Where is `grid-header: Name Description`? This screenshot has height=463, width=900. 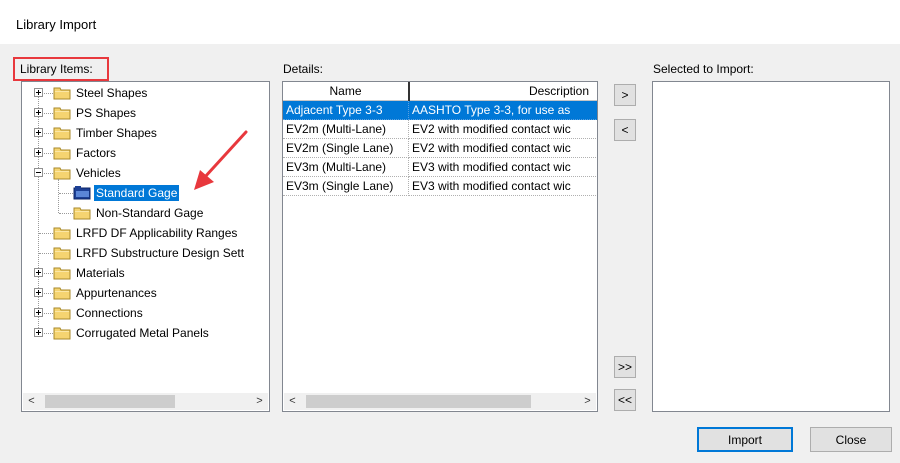 grid-header: Name Description is located at coordinates (440, 91).